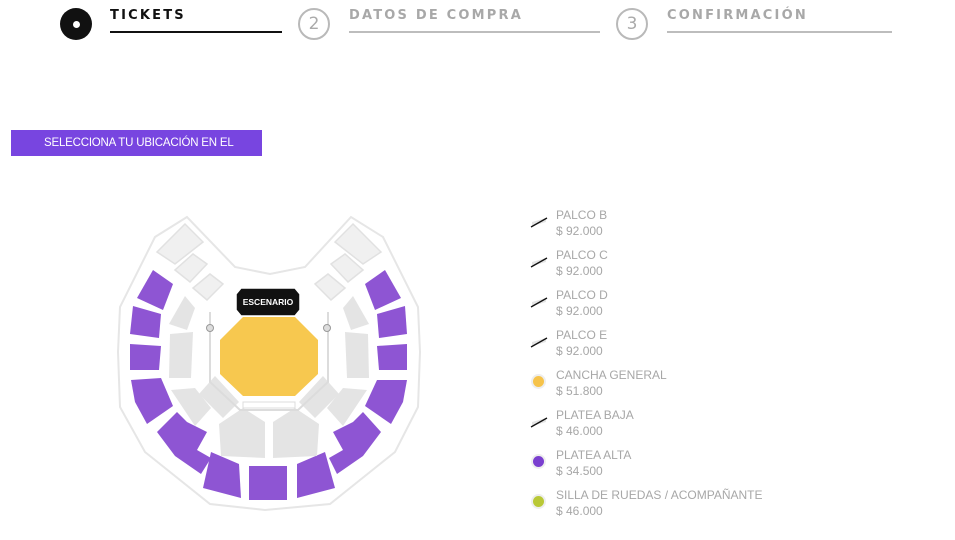 Image resolution: width=955 pixels, height=540 pixels. I want to click on control-booth, so click(269, 405).